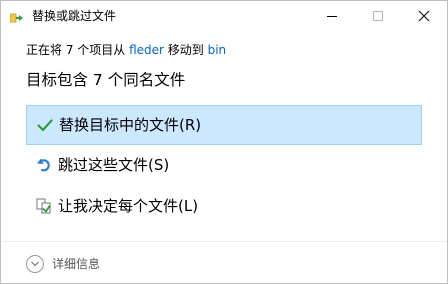  Describe the element at coordinates (224, 207) in the screenshot. I see `decide-each-file-option: 让我决定每个文件(L)` at that location.